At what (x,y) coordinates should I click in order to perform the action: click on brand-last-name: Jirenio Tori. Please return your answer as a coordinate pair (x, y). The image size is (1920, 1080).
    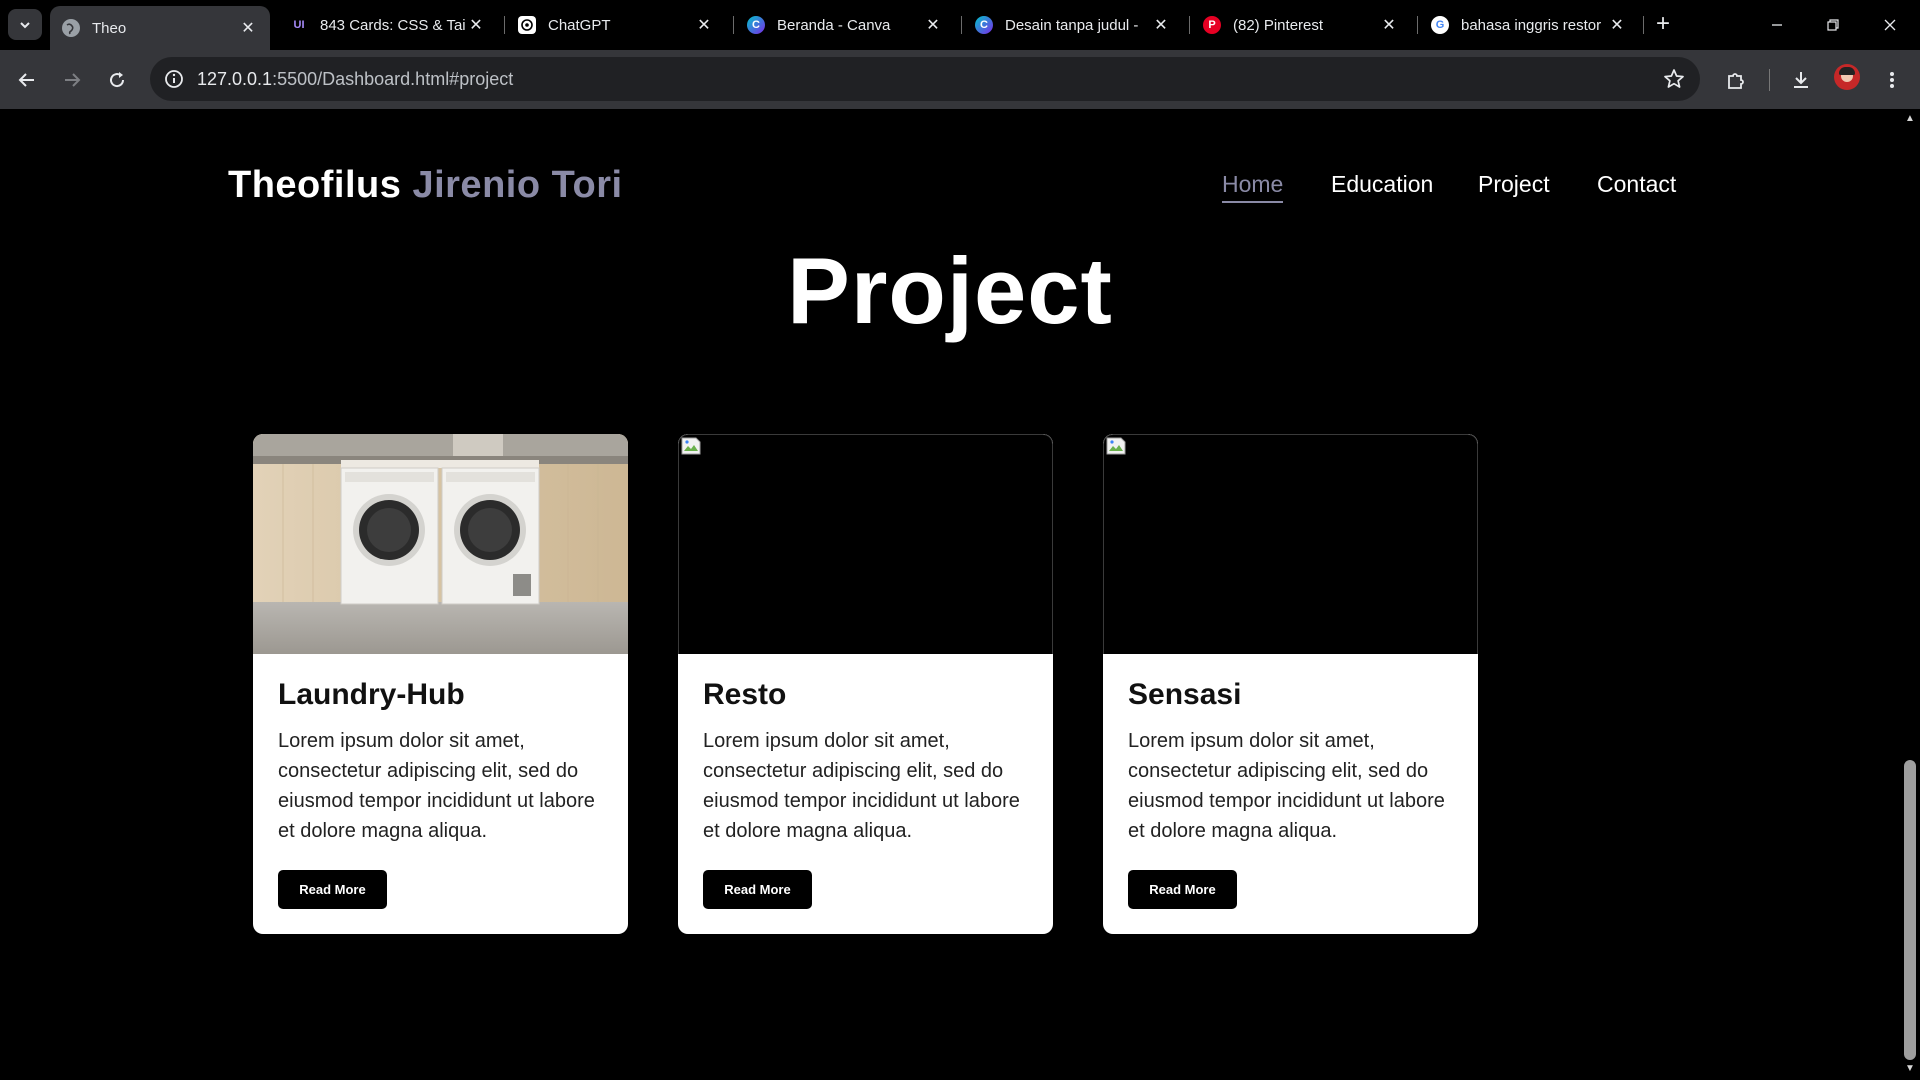
    Looking at the image, I should click on (517, 185).